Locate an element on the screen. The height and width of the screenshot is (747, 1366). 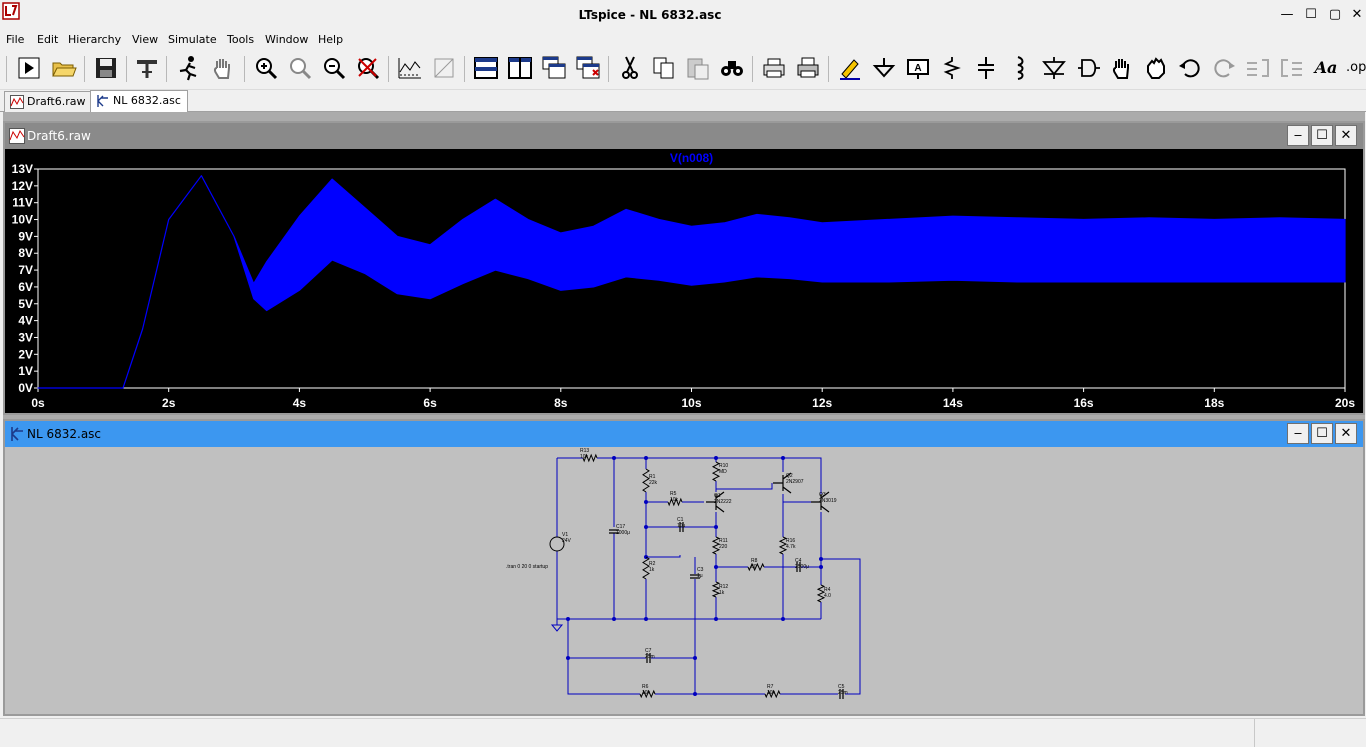
open-icon is located at coordinates (64, 69).